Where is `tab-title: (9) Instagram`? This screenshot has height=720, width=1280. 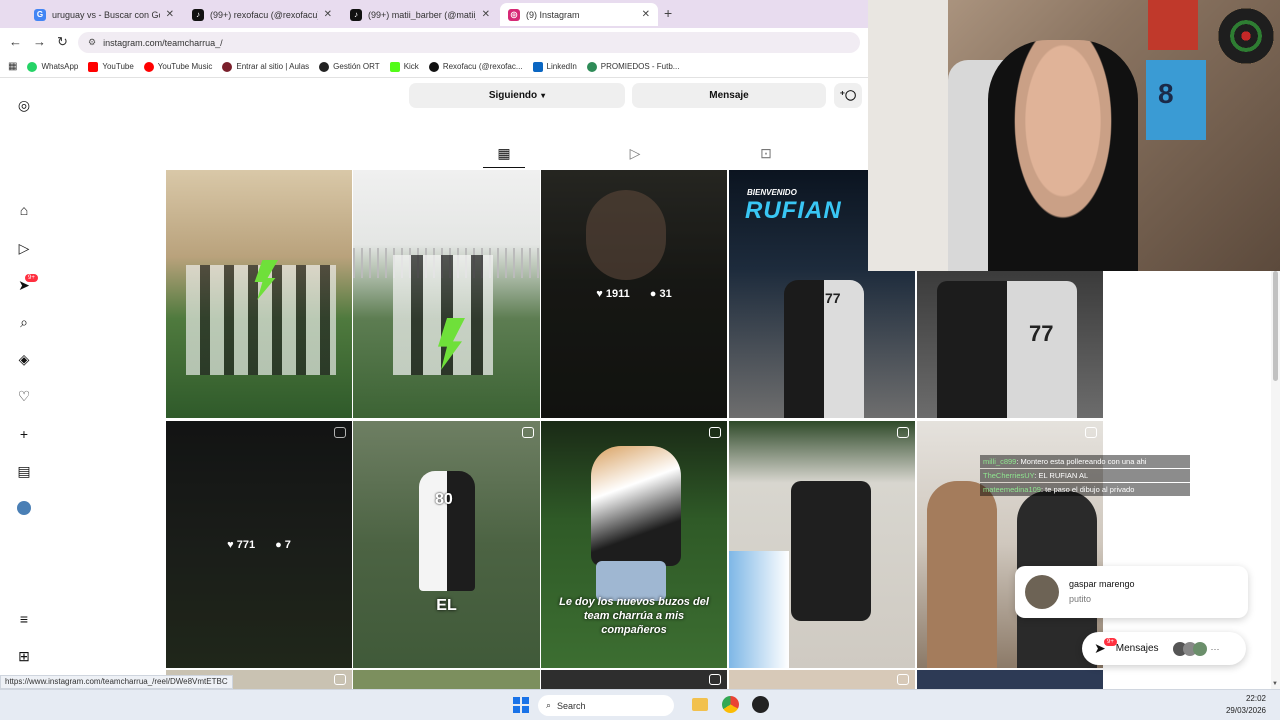 tab-title: (9) Instagram is located at coordinates (553, 14).